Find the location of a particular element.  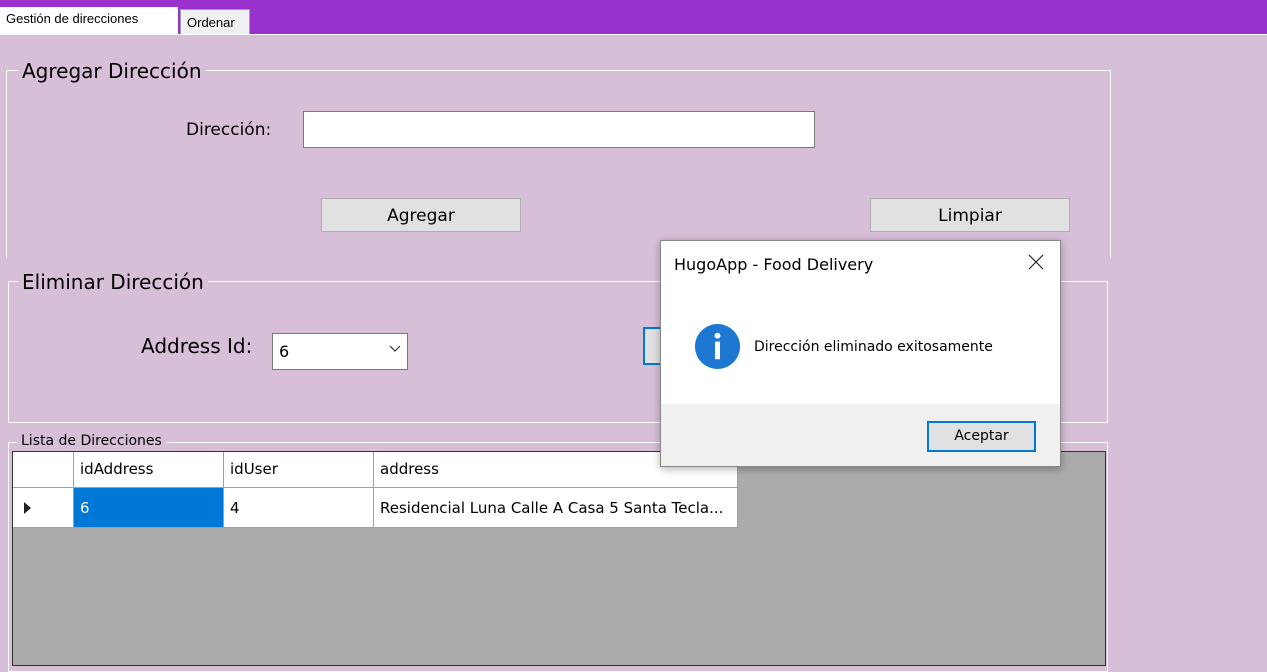

add-address-group-title: Agregar Dirección is located at coordinates (112, 71).